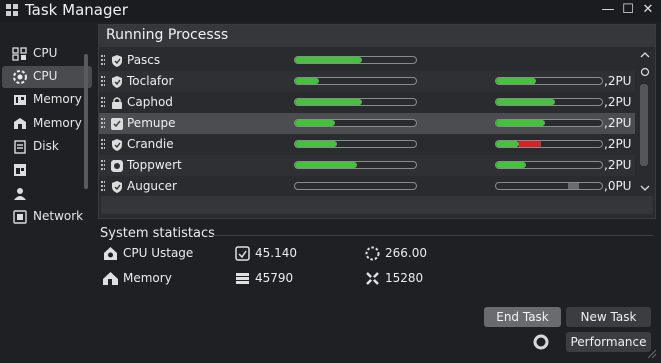 Image resolution: width=661 pixels, height=363 pixels. I want to click on process-name: Pemupe, so click(151, 123).